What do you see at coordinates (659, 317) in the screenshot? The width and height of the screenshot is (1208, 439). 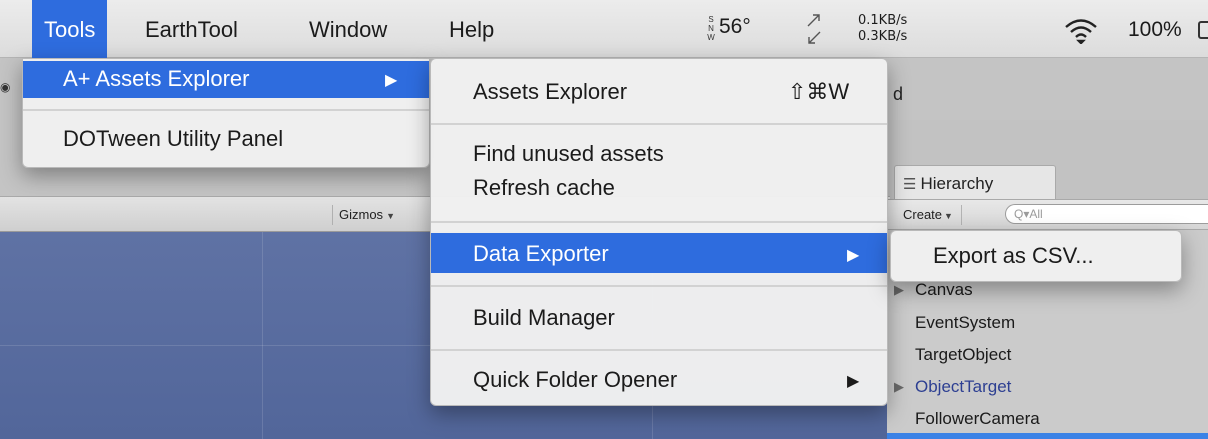 I see `menu-item-build-manager: Build Manager` at bounding box center [659, 317].